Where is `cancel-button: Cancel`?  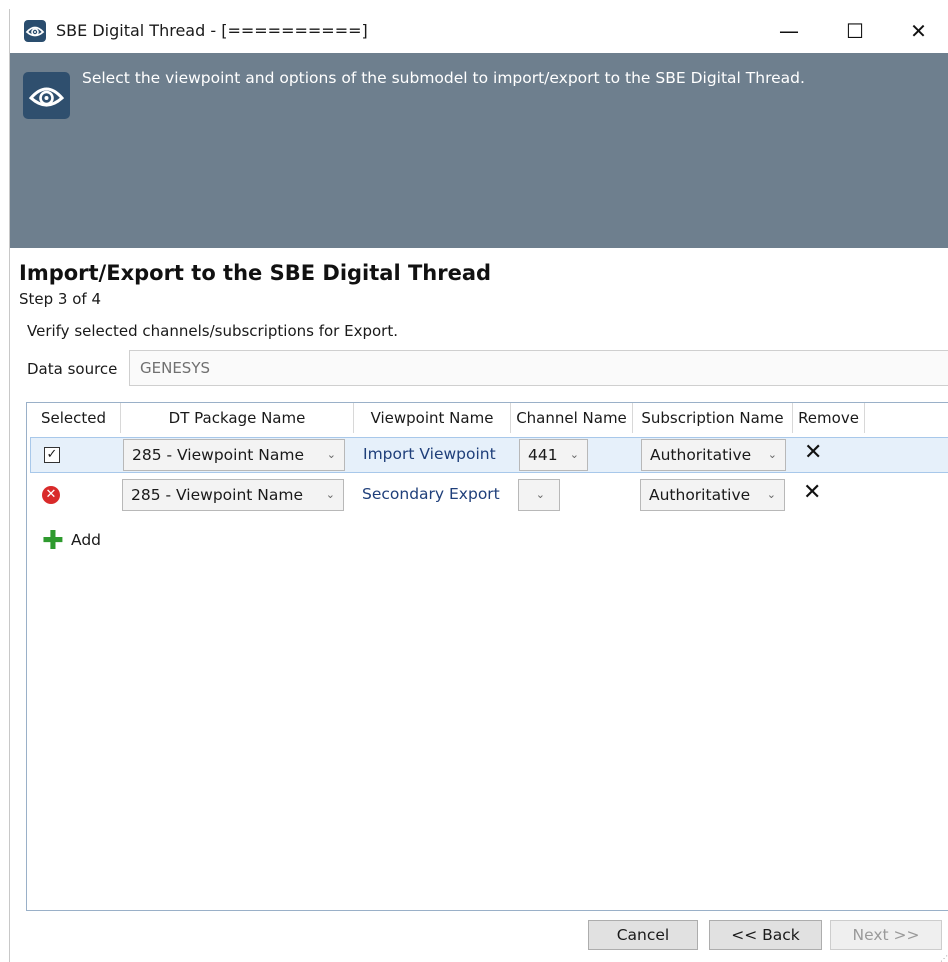 cancel-button: Cancel is located at coordinates (643, 935).